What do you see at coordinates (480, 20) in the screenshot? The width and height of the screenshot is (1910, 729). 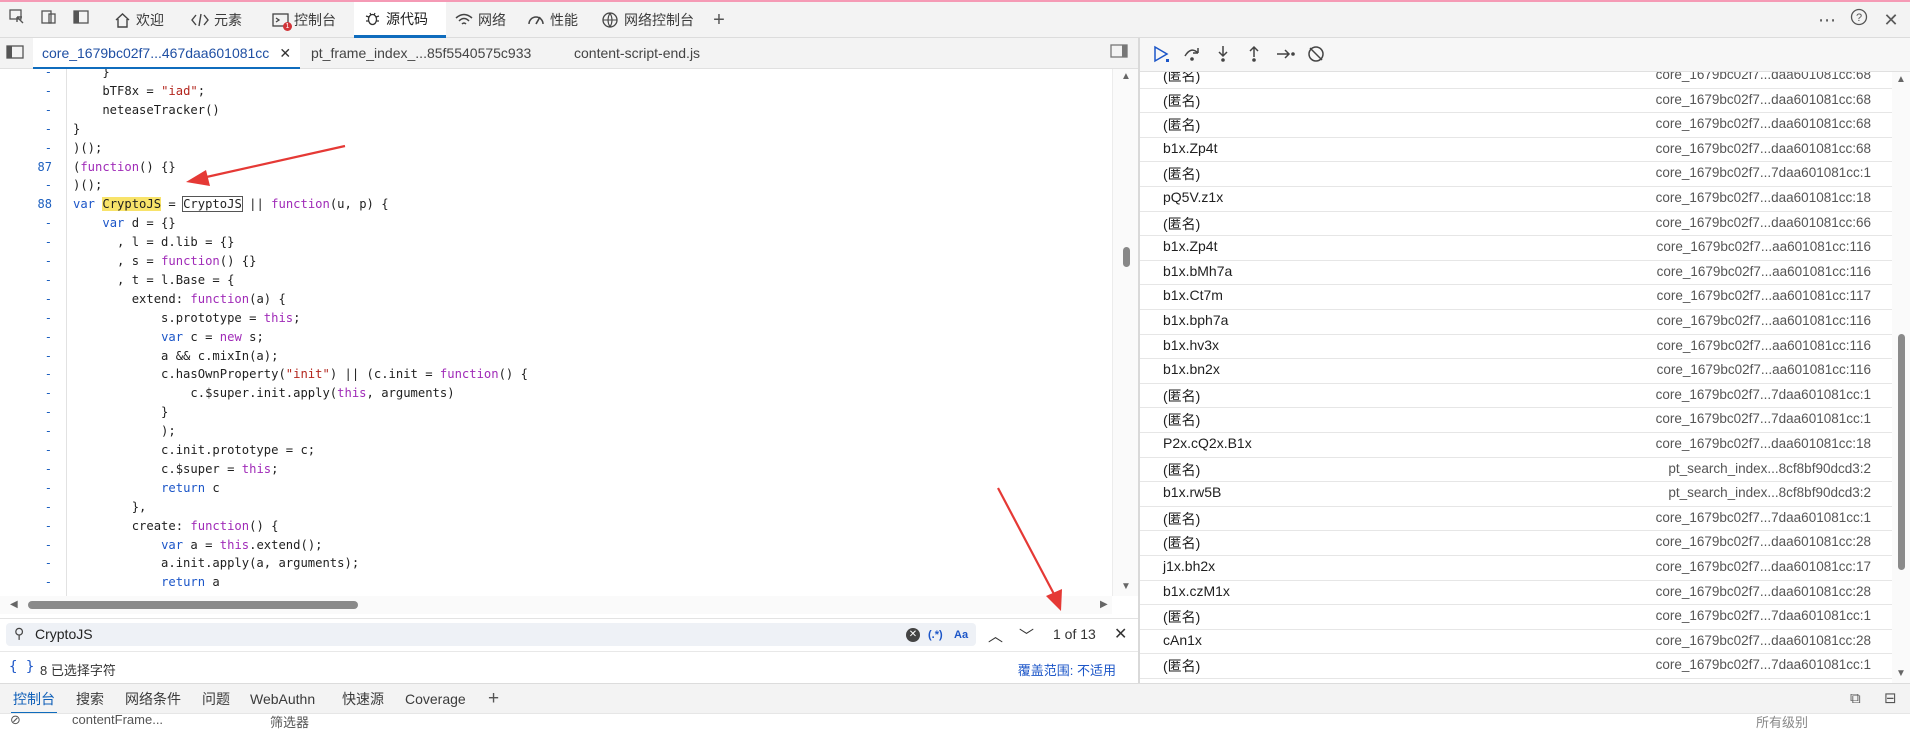 I see `tab-network: 网络` at bounding box center [480, 20].